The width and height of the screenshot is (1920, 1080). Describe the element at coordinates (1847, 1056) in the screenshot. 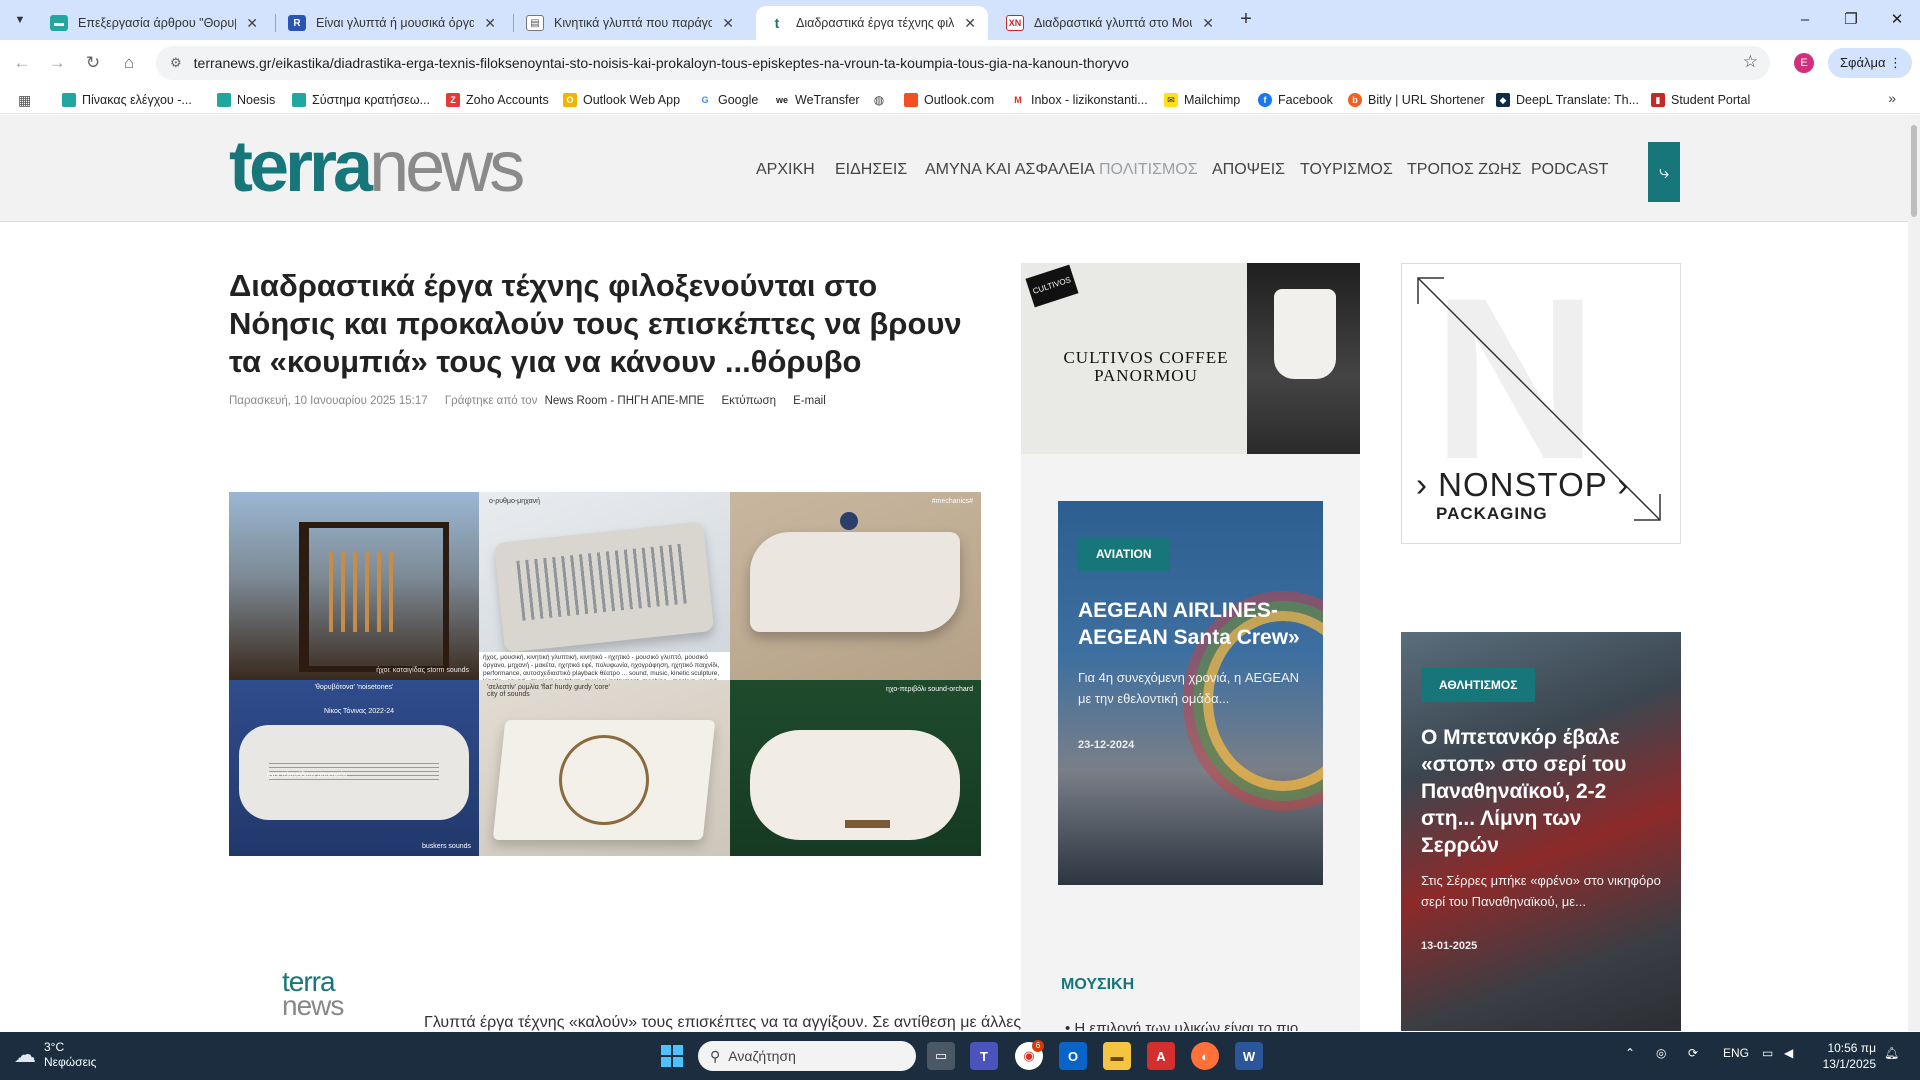

I see `taskbar-clock: 10:56 πμ 13/1/2025` at that location.